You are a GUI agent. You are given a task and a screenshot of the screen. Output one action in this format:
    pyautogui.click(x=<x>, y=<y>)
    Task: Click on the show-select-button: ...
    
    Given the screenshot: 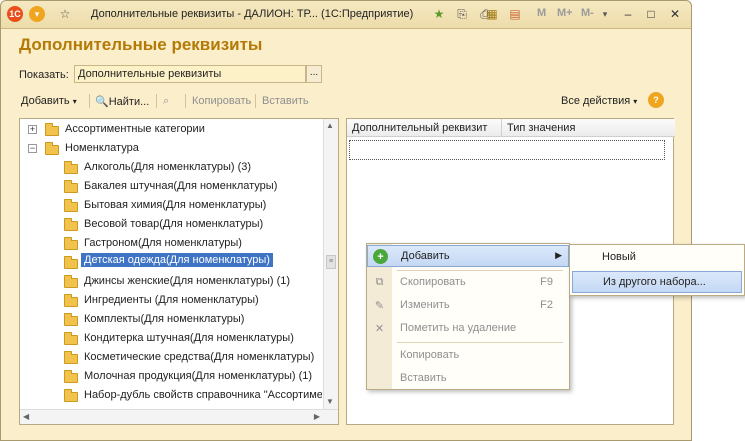 What is the action you would take?
    pyautogui.click(x=314, y=74)
    